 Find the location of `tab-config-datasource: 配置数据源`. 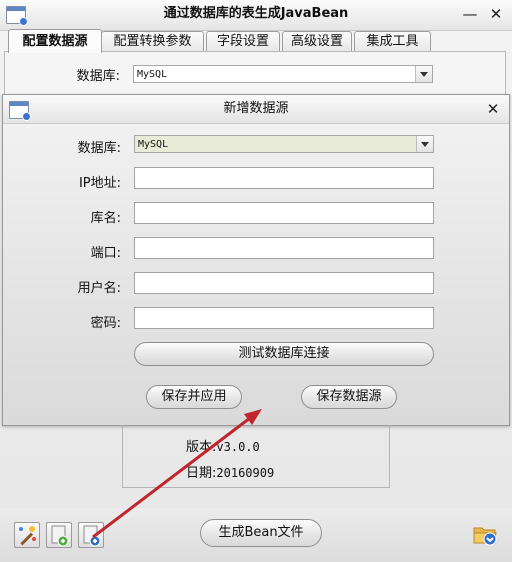

tab-config-datasource: 配置数据源 is located at coordinates (55, 41).